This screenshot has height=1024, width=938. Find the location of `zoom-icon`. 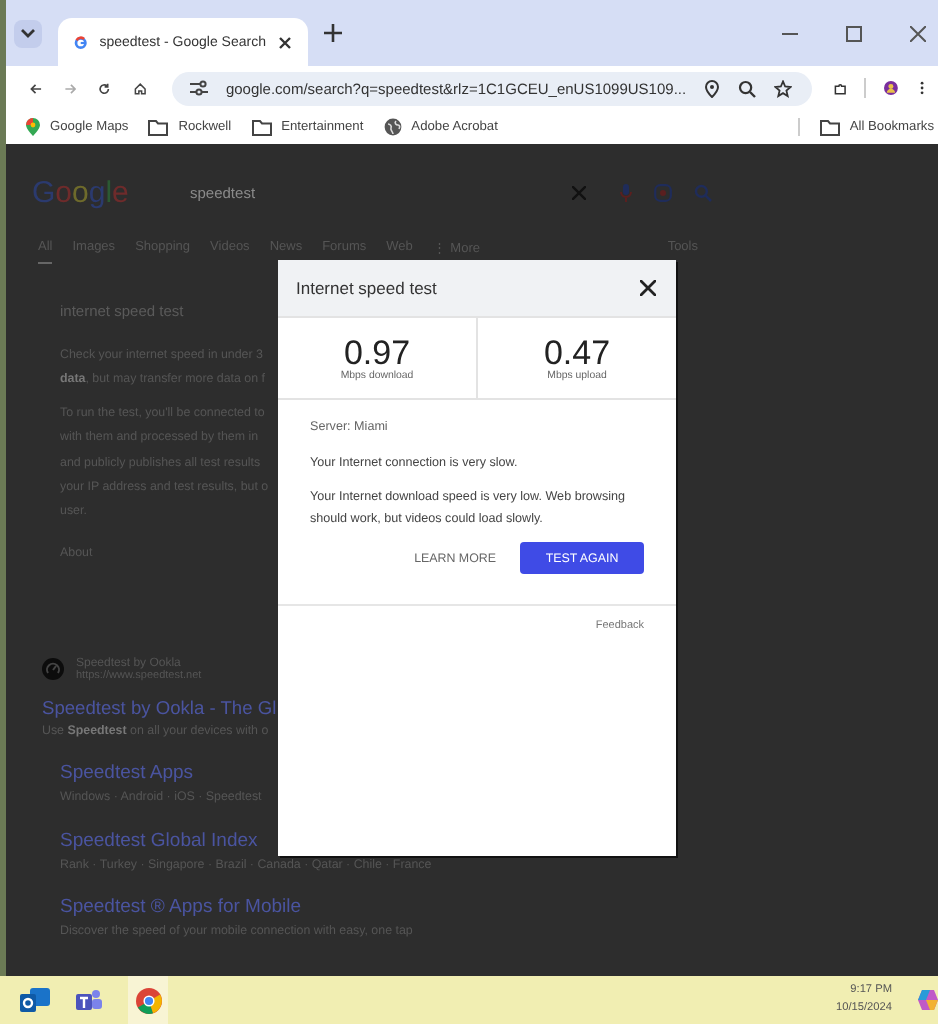

zoom-icon is located at coordinates (747, 88).